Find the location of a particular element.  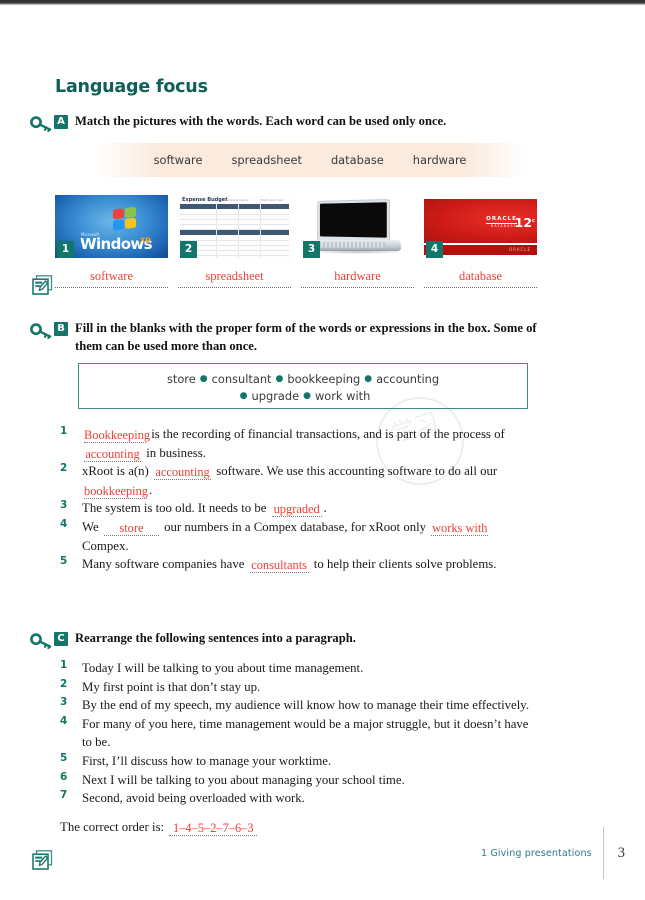

word-chip: spreadsheet is located at coordinates (267, 160).